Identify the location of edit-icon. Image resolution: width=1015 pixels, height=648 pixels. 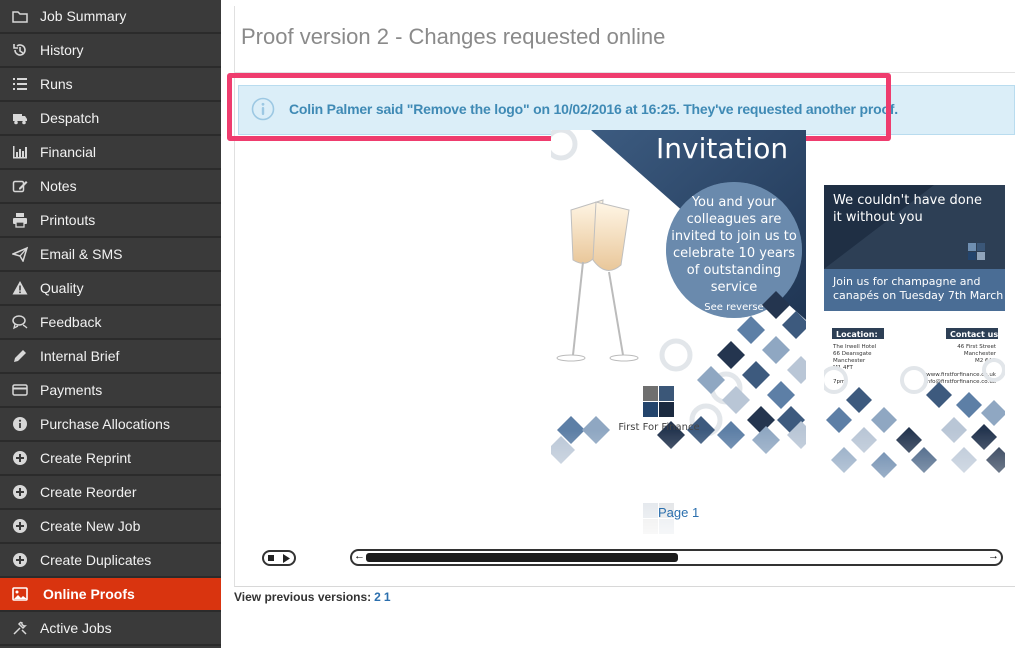
(20, 186).